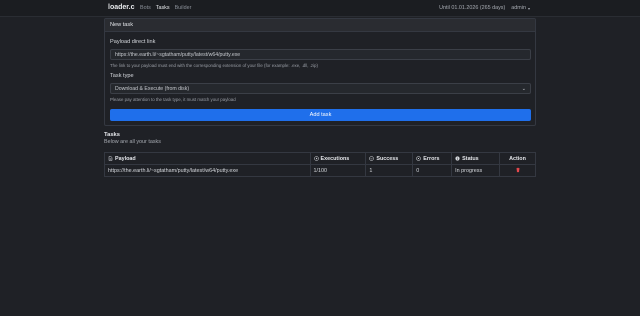  Describe the element at coordinates (476, 170) in the screenshot. I see `row-status: In progress` at that location.